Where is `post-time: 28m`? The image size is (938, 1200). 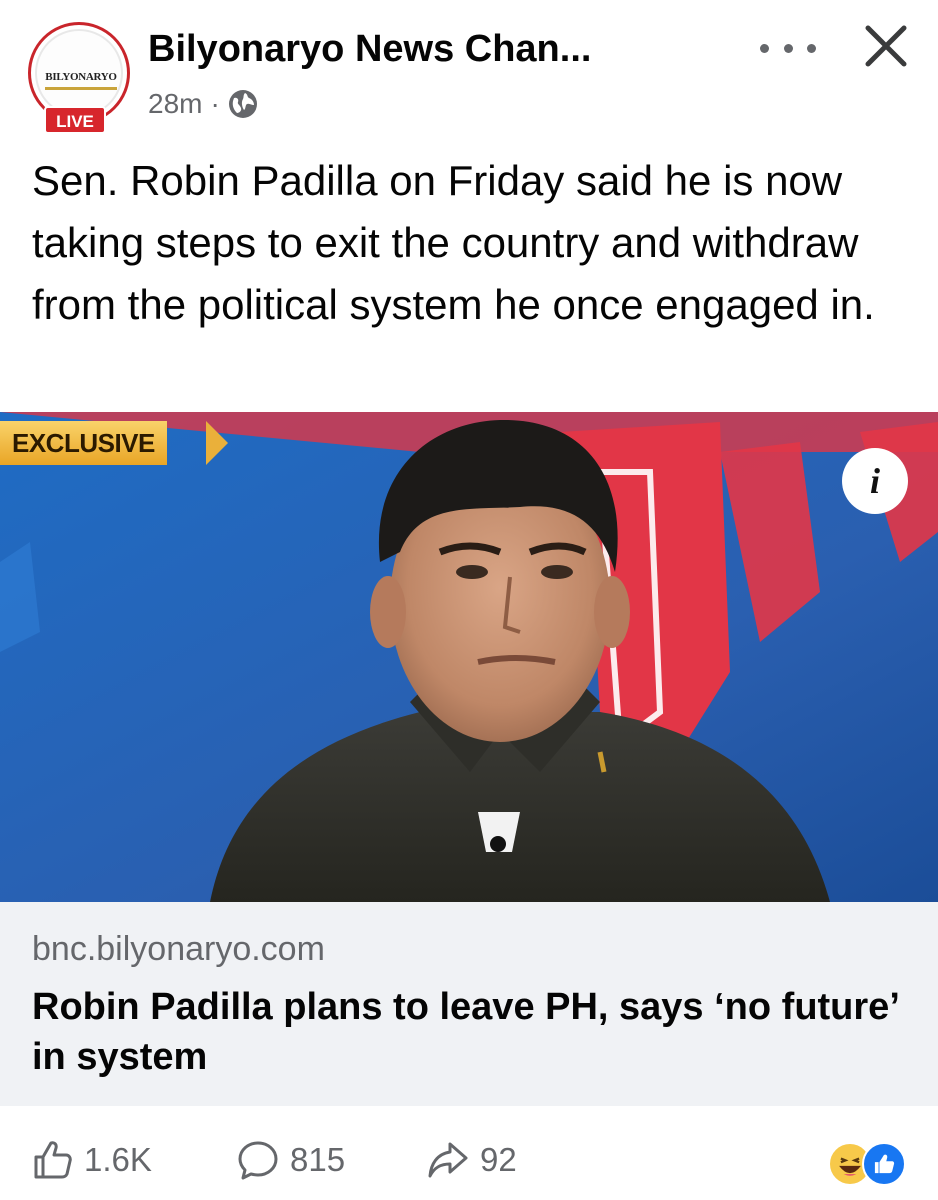 post-time: 28m is located at coordinates (175, 104).